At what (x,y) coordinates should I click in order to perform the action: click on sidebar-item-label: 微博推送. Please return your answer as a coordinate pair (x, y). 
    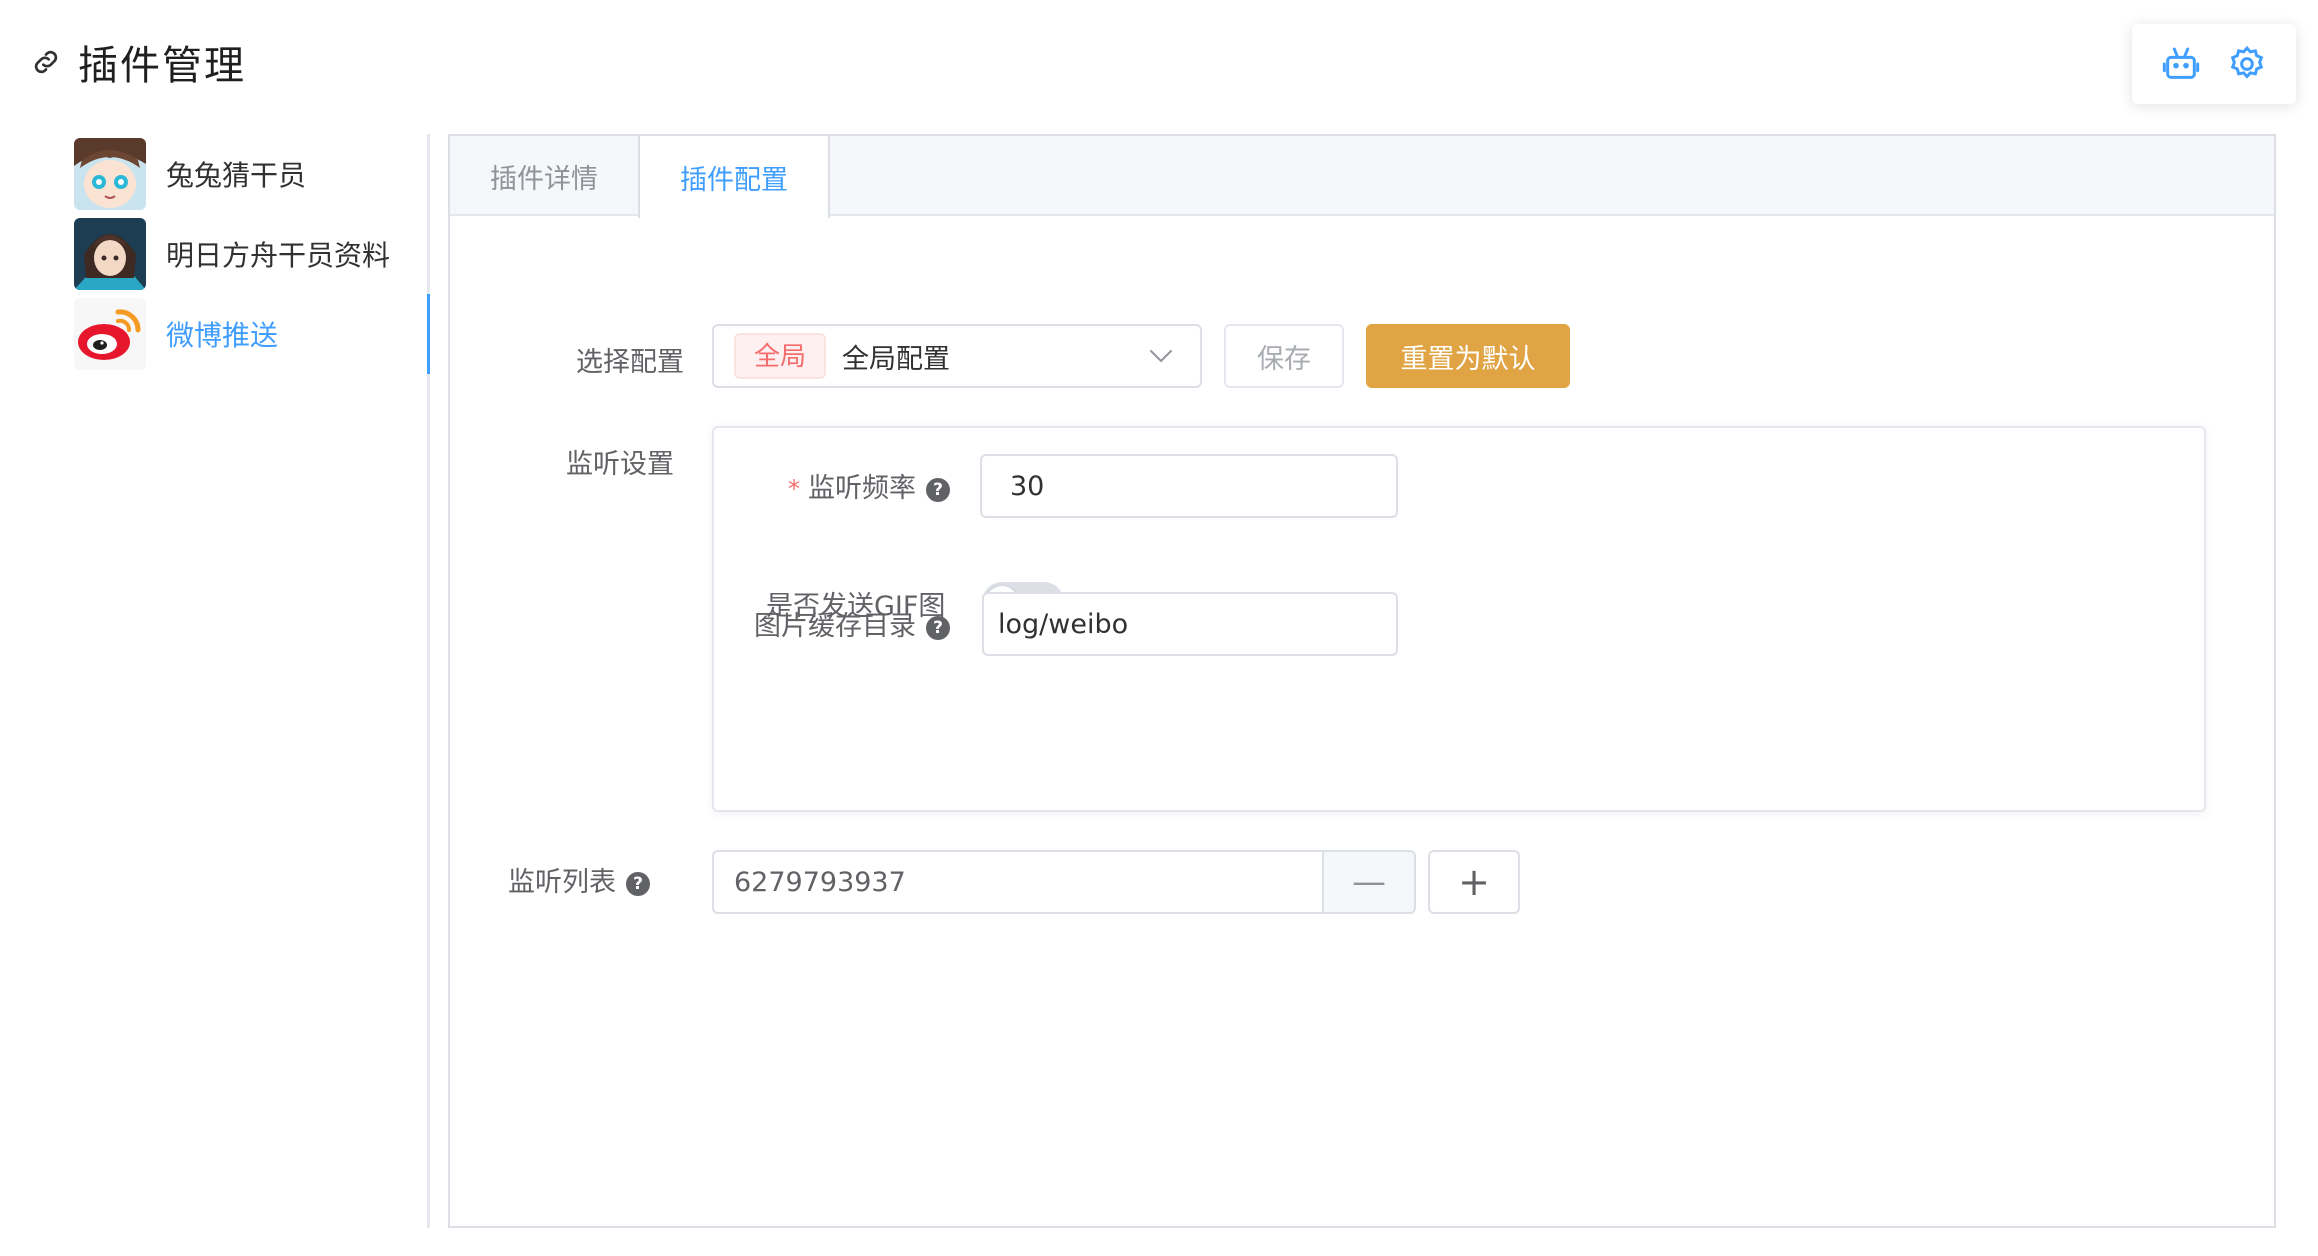
    Looking at the image, I should click on (222, 335).